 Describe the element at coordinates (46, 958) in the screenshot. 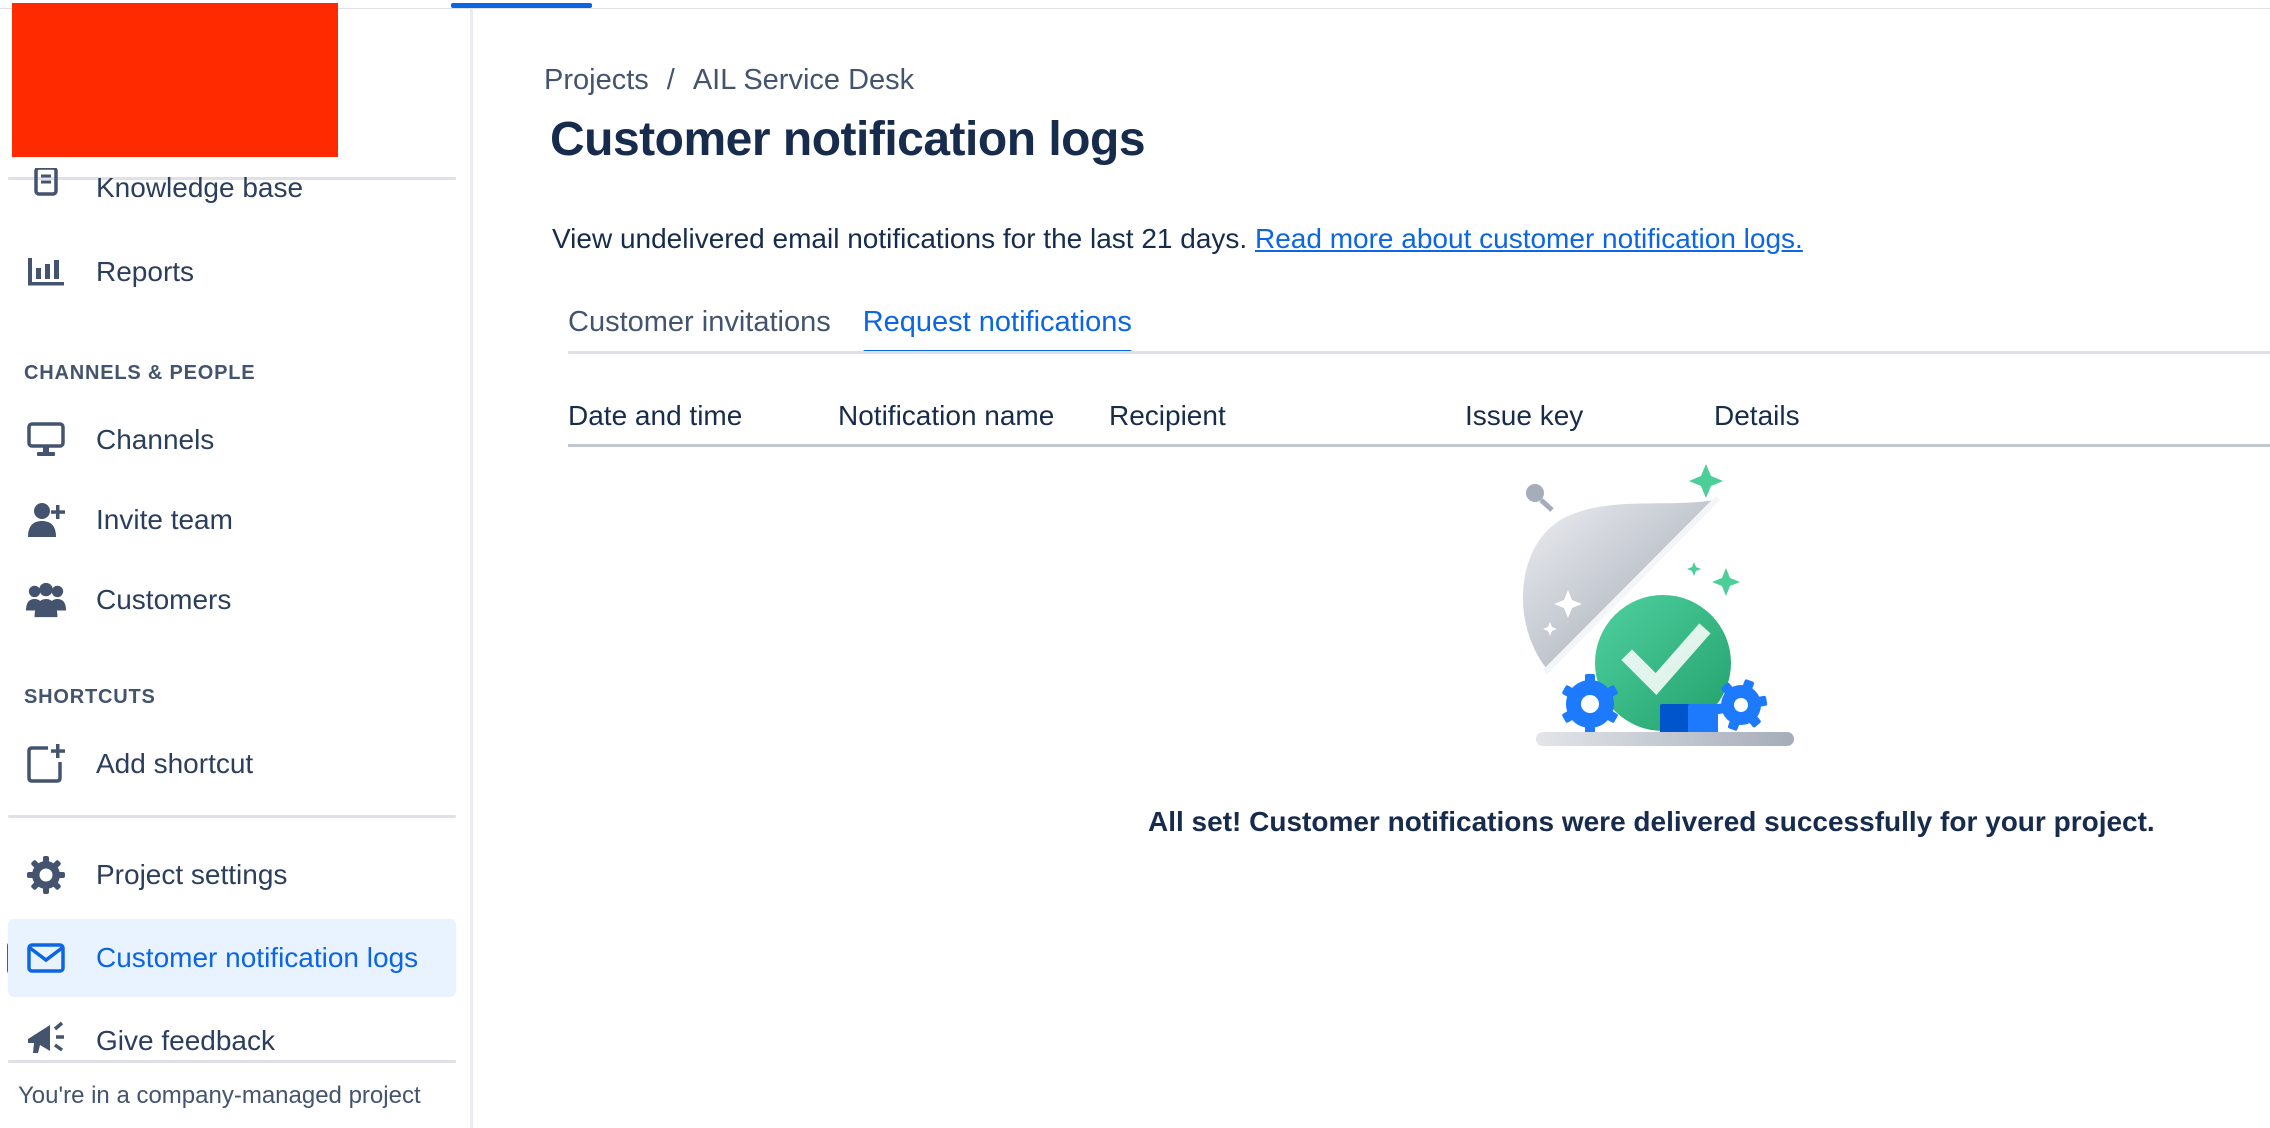

I see `email-icon` at that location.